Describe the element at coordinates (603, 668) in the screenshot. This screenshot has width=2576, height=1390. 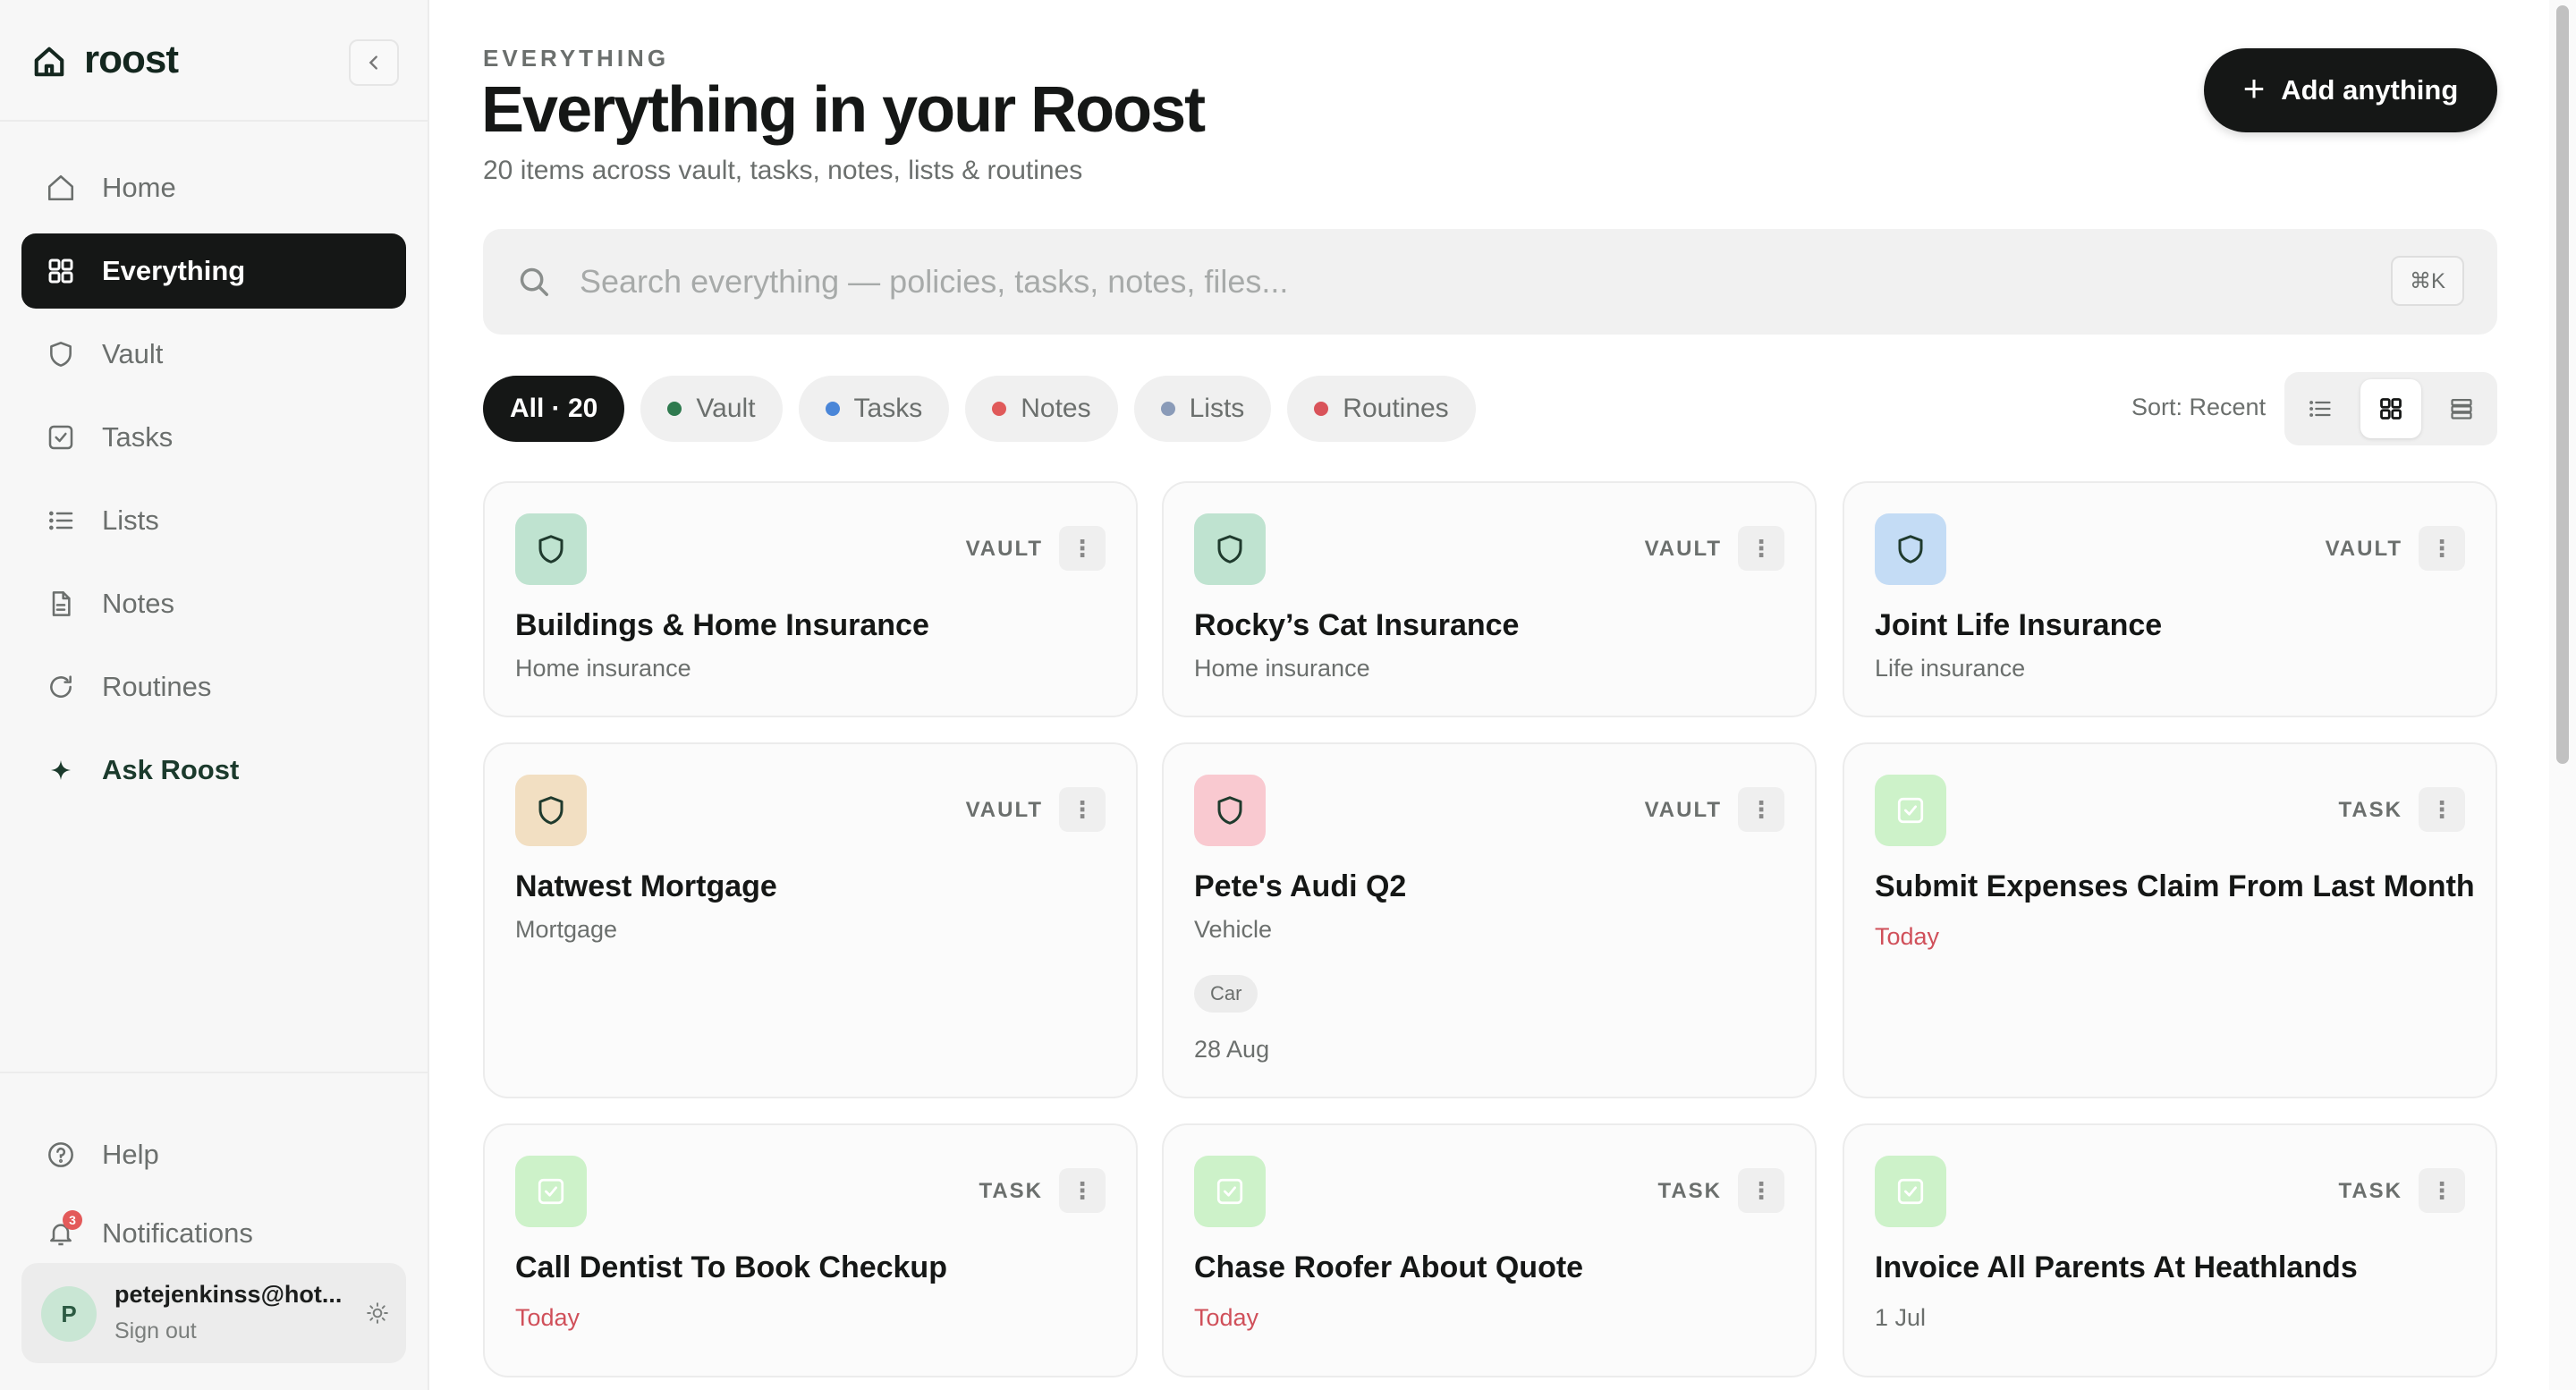
I see `item-subtitle: Home insurance` at that location.